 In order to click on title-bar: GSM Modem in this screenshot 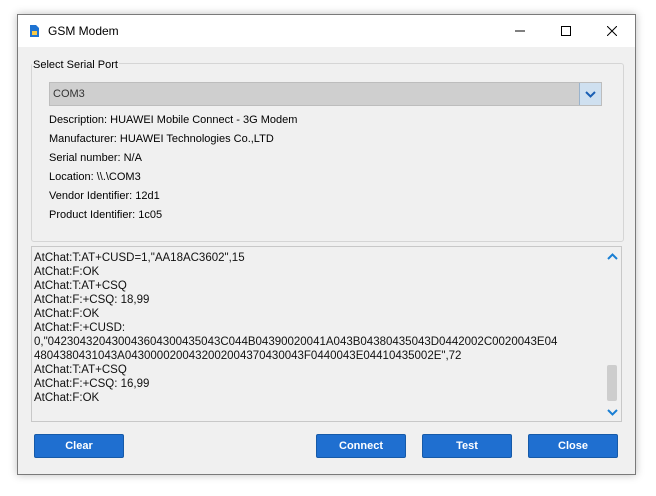, I will do `click(326, 31)`.